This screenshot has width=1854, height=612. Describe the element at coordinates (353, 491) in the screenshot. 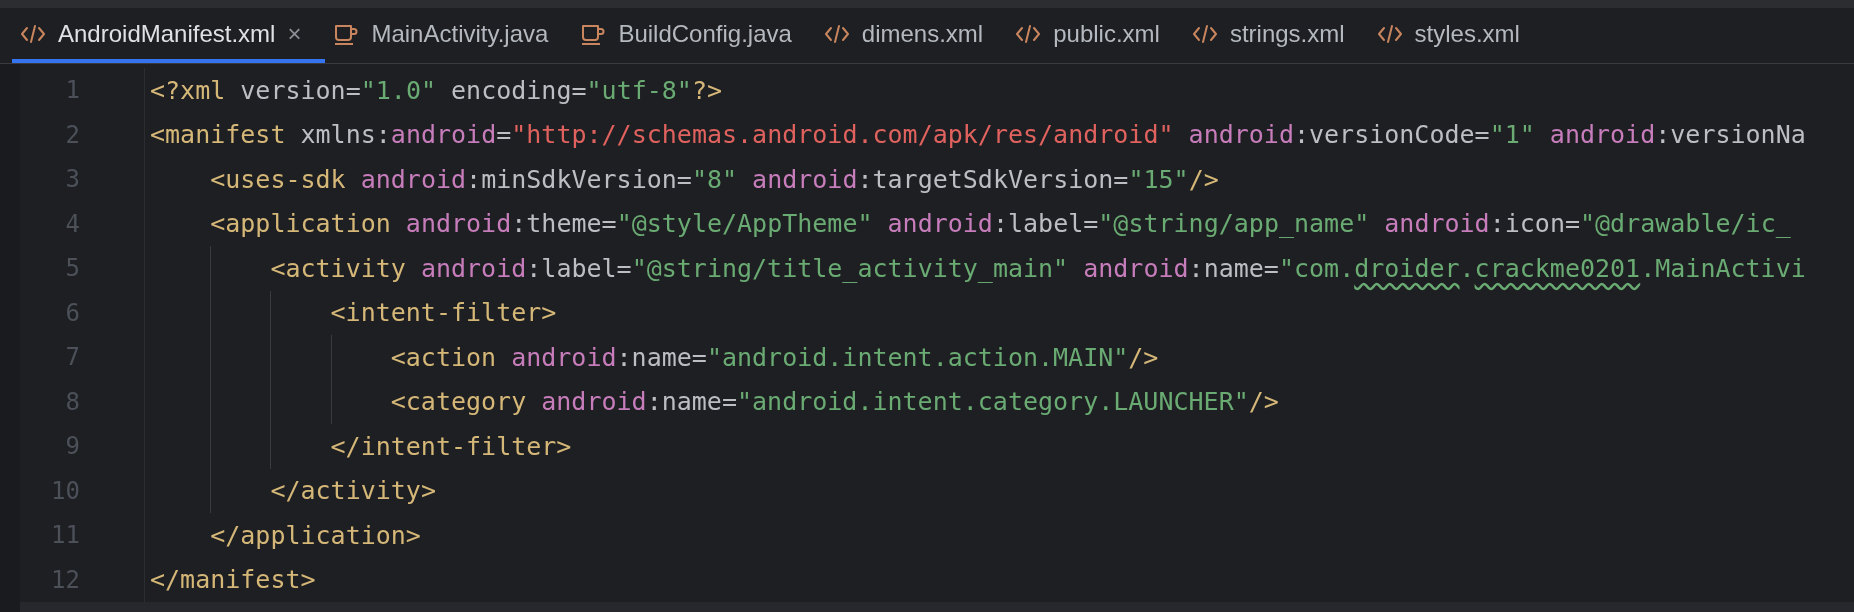

I see `code-line: </activity>` at that location.